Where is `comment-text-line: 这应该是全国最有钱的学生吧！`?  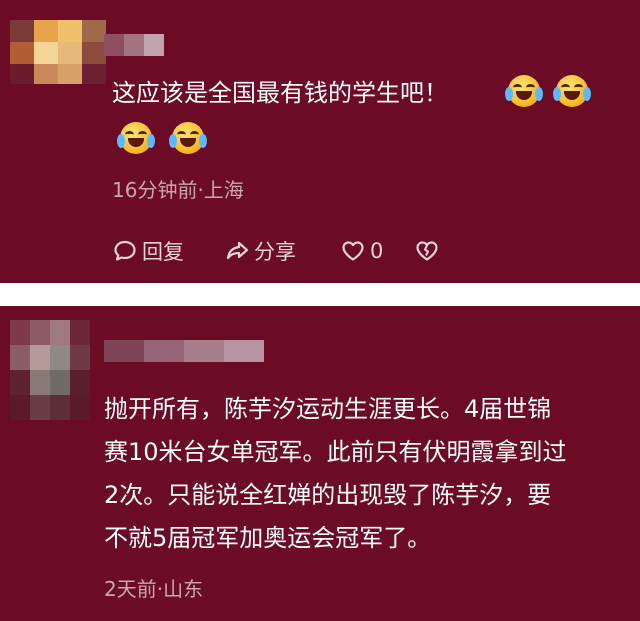 comment-text-line: 这应该是全国最有钱的学生吧！ is located at coordinates (280, 93).